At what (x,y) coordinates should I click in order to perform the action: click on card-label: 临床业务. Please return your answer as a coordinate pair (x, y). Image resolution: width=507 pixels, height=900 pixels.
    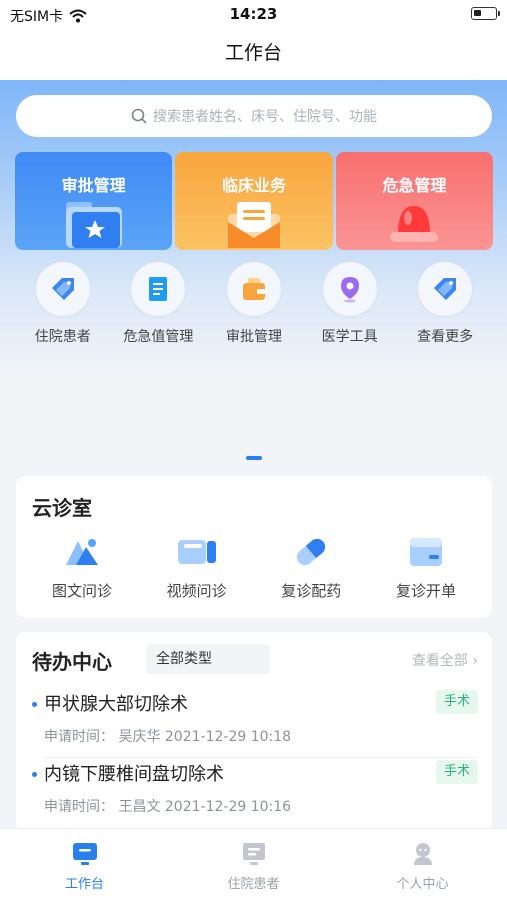
    Looking at the image, I should click on (253, 185).